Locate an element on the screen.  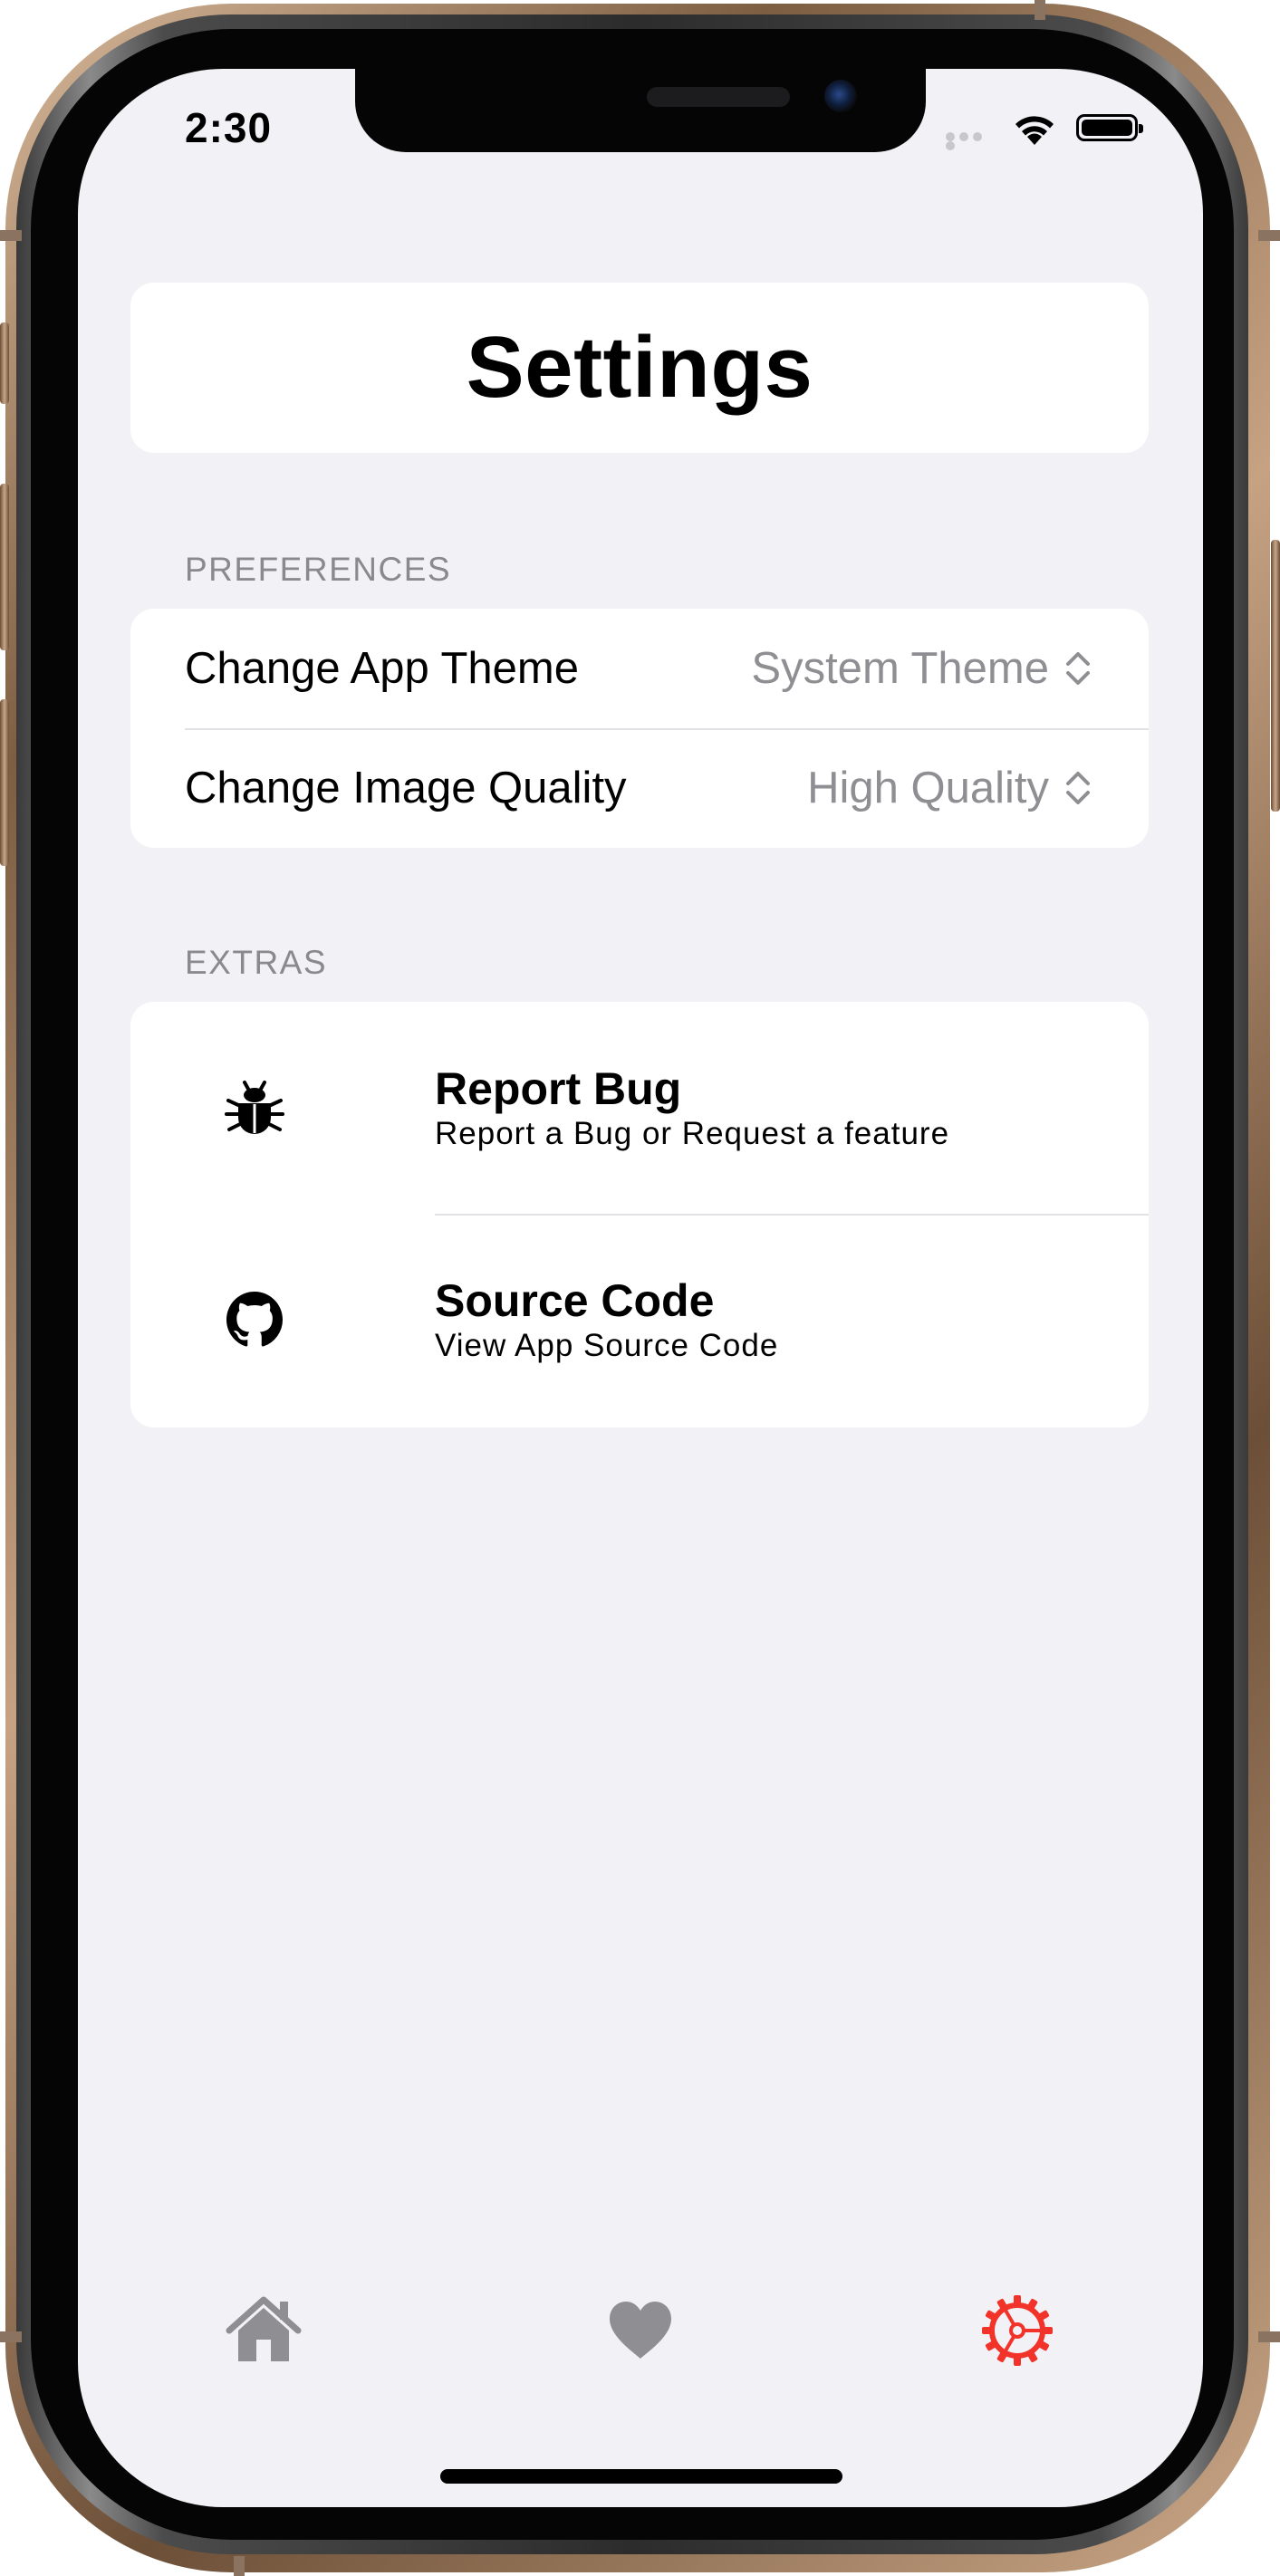
notch is located at coordinates (640, 110).